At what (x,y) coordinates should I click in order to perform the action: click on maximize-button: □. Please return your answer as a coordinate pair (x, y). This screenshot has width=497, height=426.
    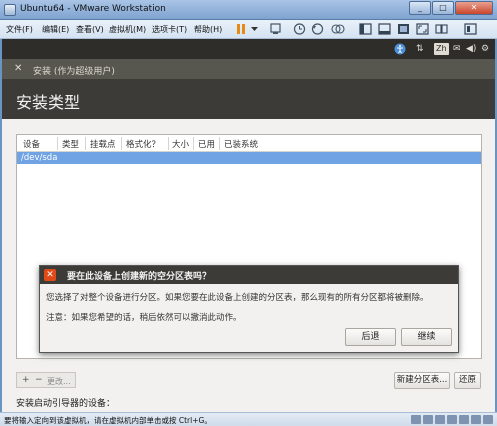
    Looking at the image, I should click on (443, 8).